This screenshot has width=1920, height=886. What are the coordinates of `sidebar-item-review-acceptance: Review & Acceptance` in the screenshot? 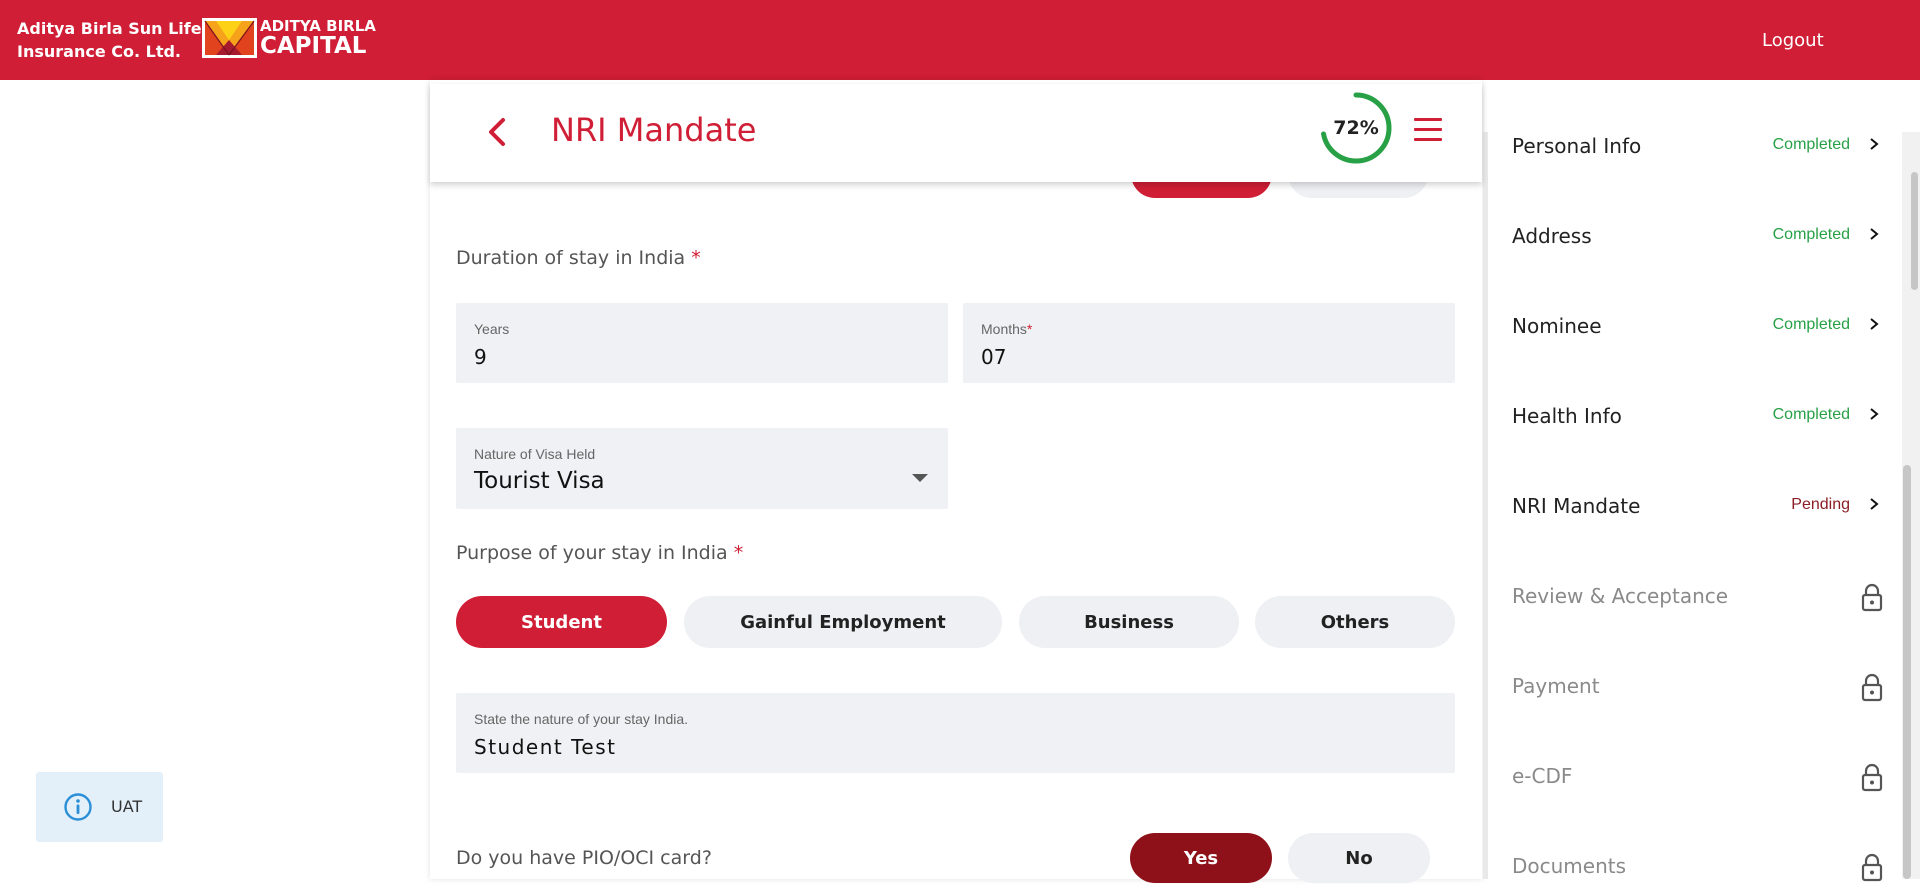 It's located at (1698, 596).